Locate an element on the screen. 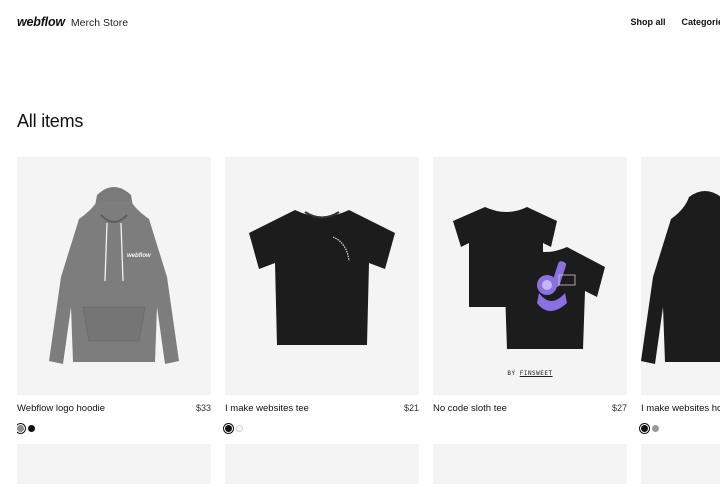 The image size is (720, 487). product-price: $27 is located at coordinates (619, 408).